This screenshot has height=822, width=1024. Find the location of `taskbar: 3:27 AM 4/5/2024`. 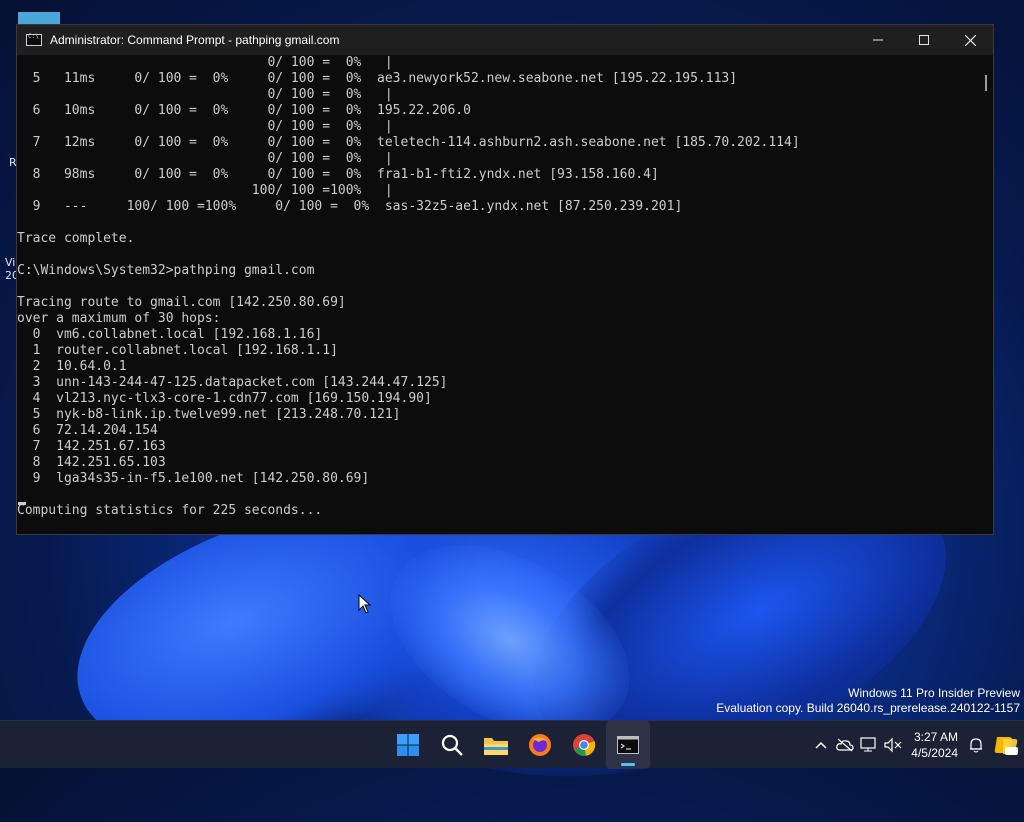

taskbar: 3:27 AM 4/5/2024 is located at coordinates (512, 744).